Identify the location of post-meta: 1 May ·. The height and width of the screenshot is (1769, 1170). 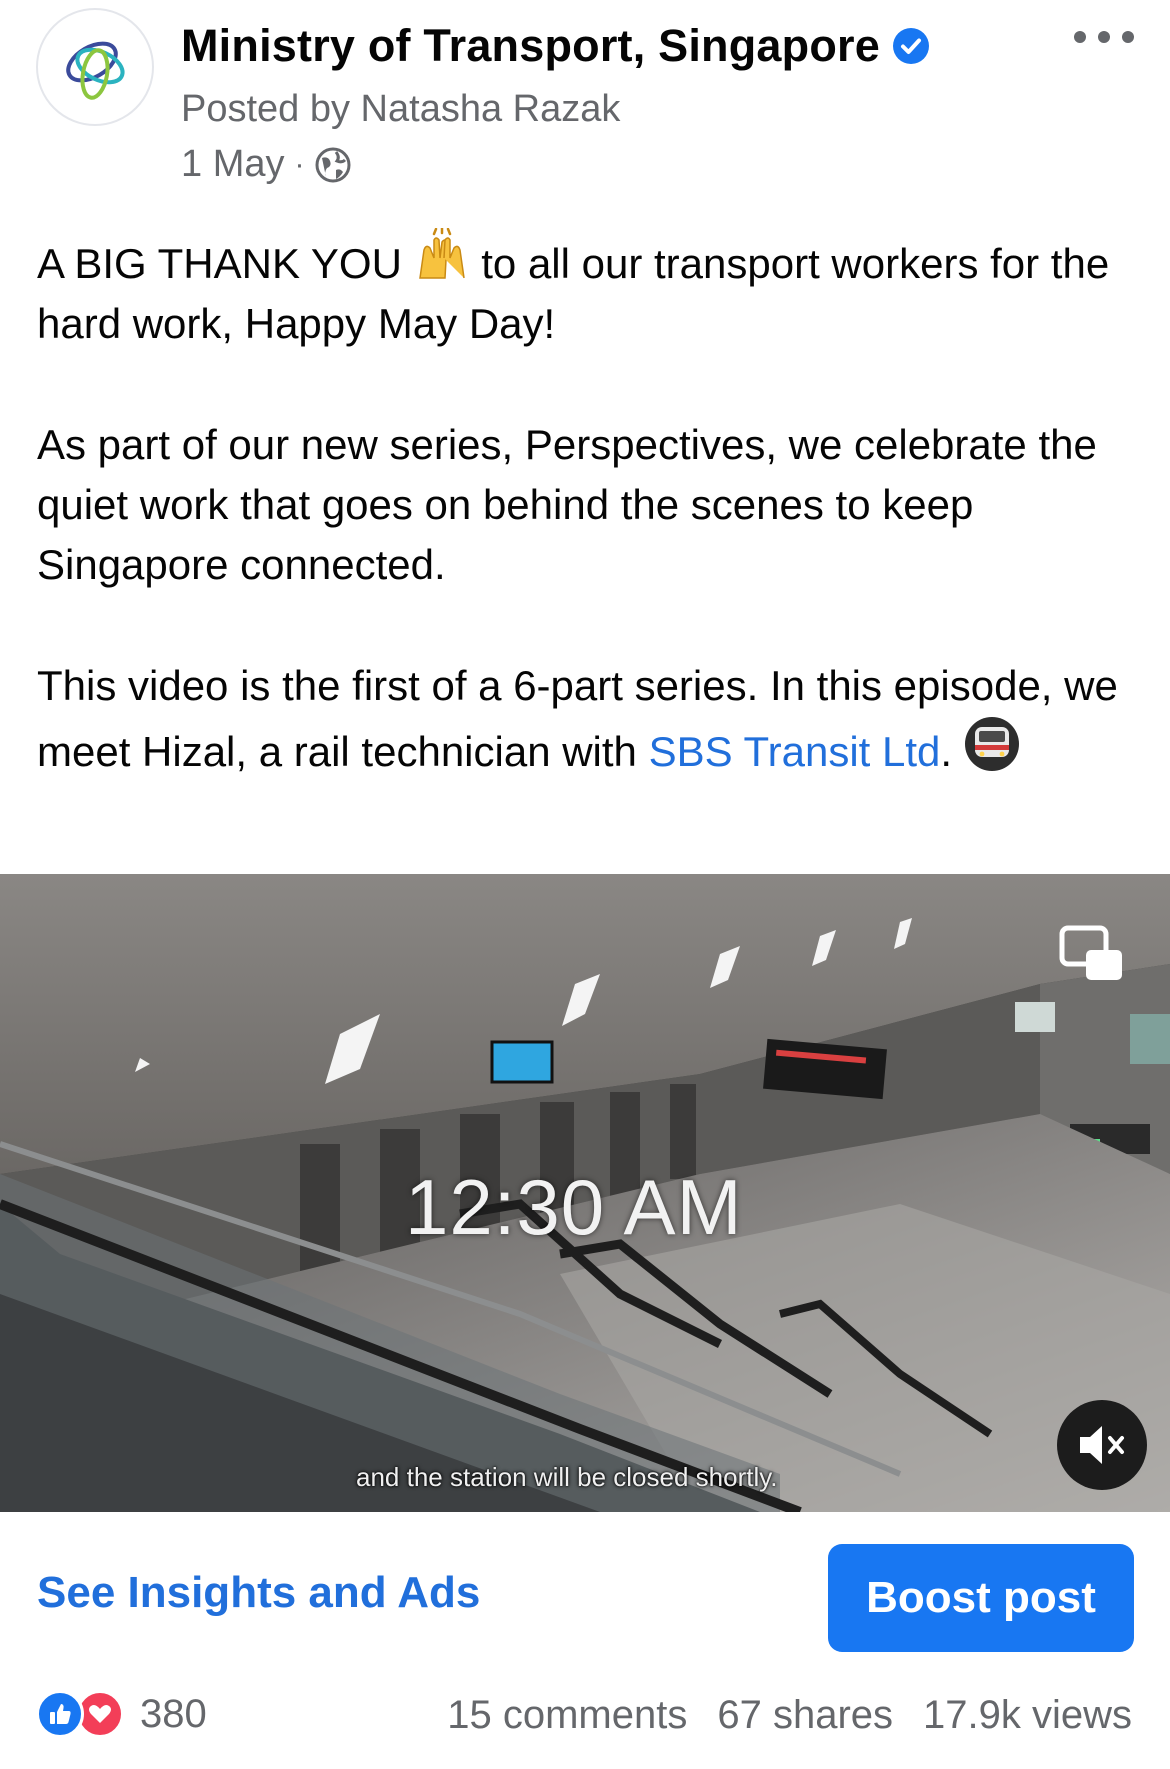
(266, 164).